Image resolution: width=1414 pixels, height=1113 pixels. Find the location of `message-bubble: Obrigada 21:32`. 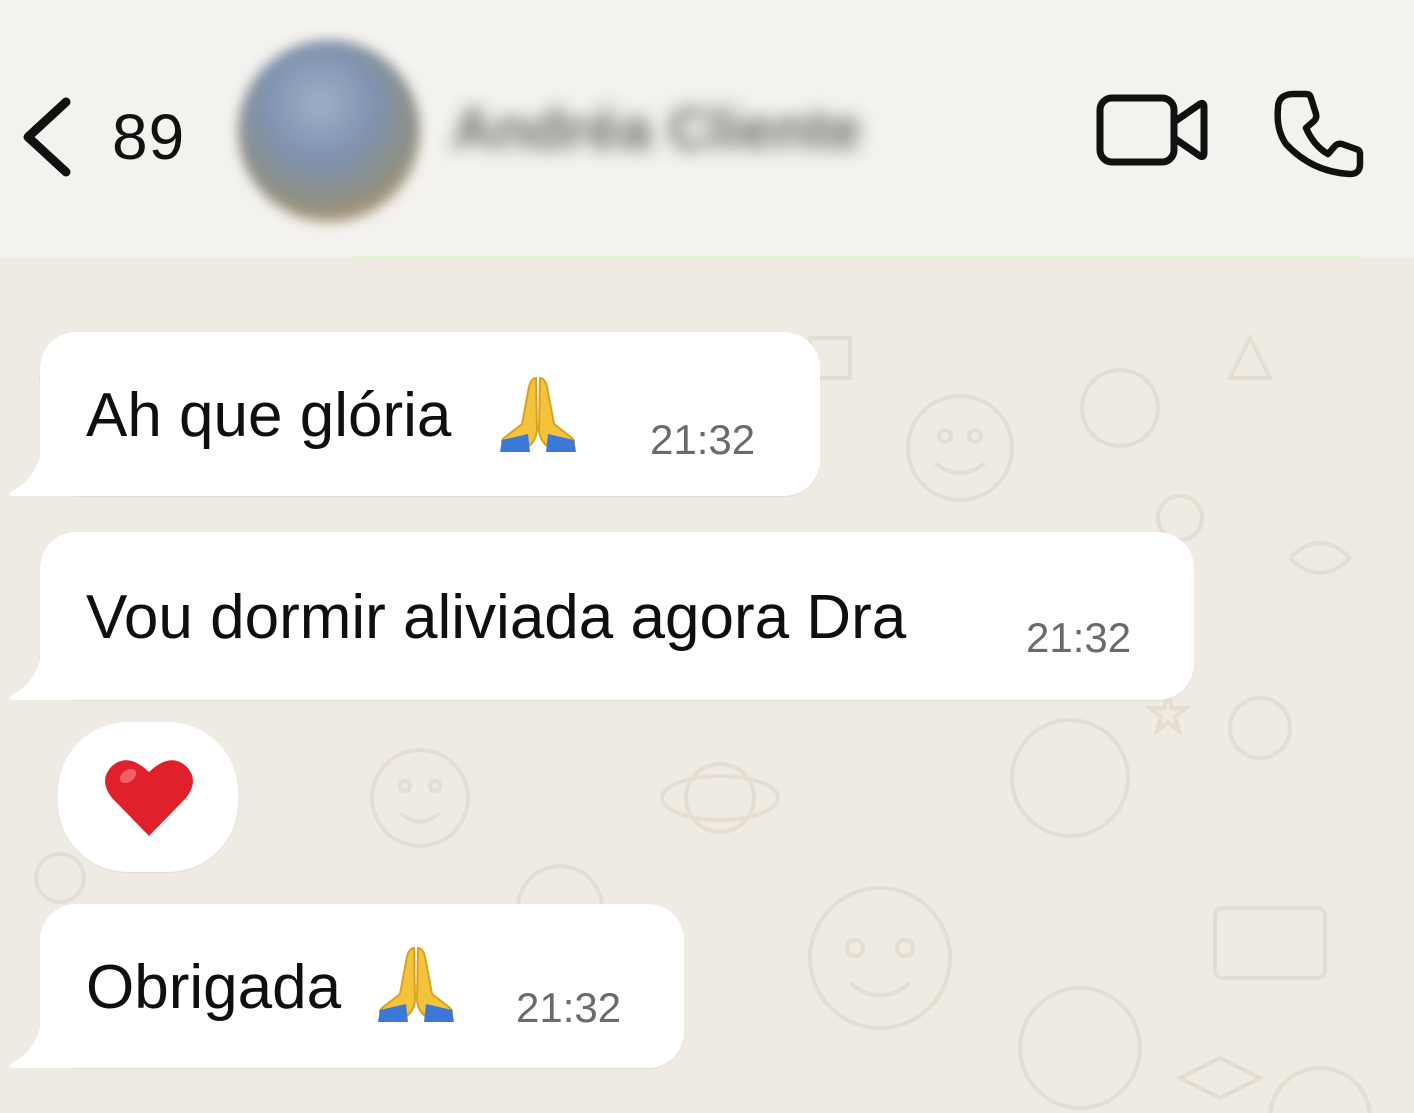

message-bubble: Obrigada 21:32 is located at coordinates (347, 986).